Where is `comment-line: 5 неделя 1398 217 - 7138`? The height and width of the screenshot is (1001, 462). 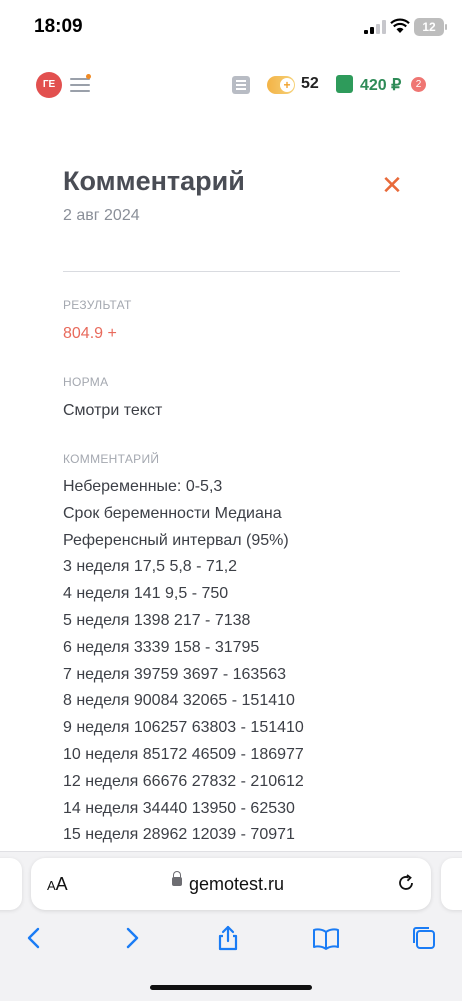
comment-line: 5 неделя 1398 217 - 7138 is located at coordinates (157, 620).